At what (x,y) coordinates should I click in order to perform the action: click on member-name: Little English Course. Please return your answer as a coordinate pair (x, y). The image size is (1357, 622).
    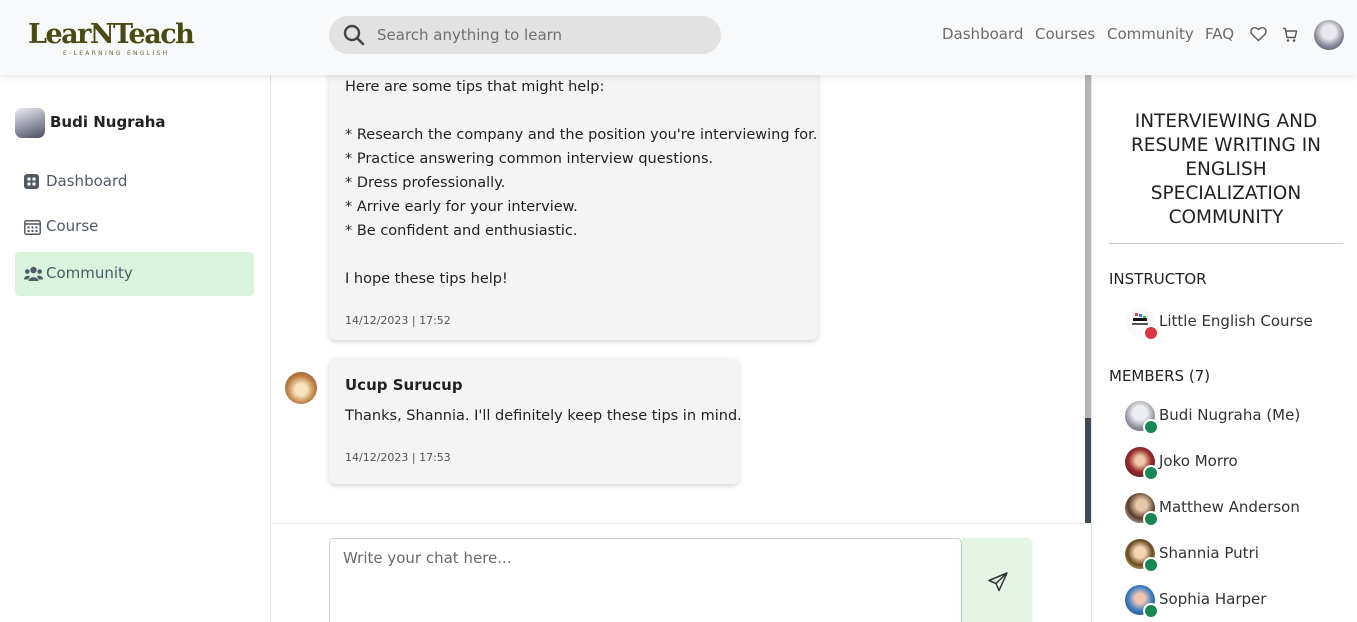
    Looking at the image, I should click on (1236, 321).